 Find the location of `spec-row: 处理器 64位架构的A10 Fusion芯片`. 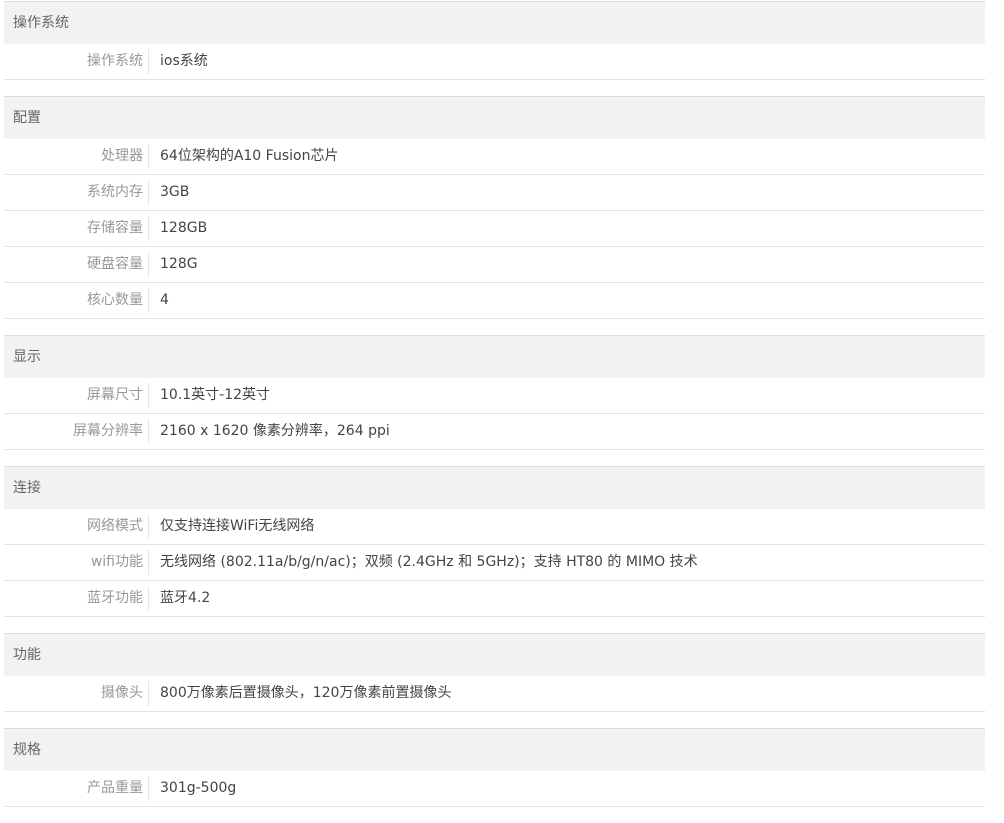

spec-row: 处理器 64位架构的A10 Fusion芯片 is located at coordinates (494, 157).